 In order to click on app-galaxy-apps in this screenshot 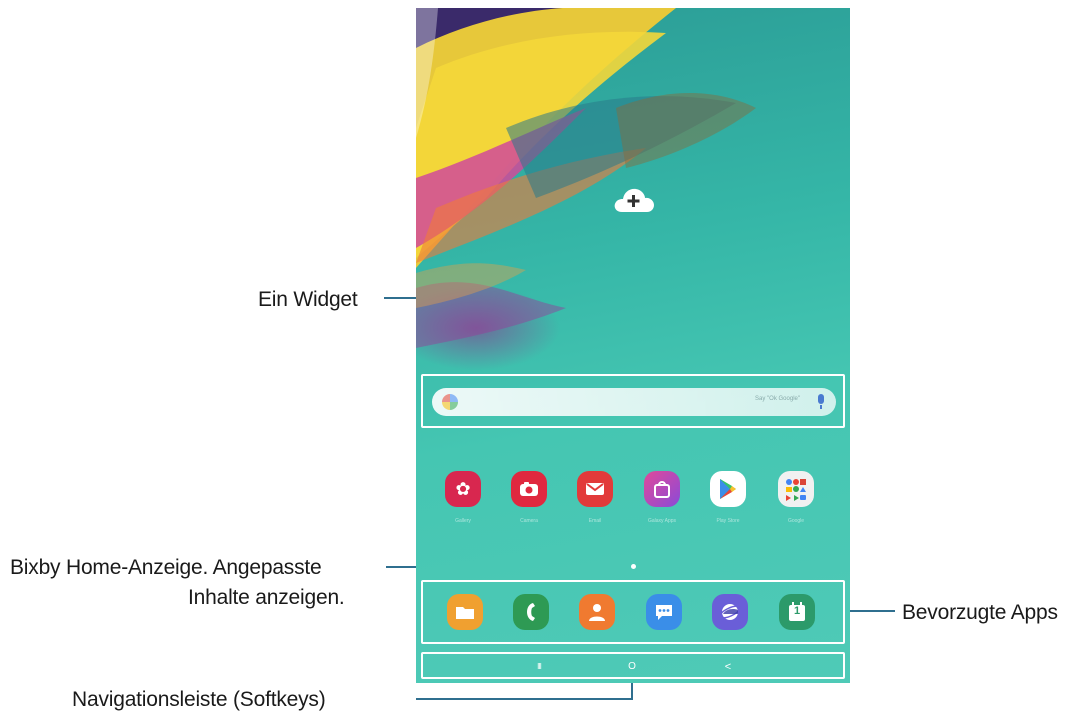, I will do `click(662, 489)`.